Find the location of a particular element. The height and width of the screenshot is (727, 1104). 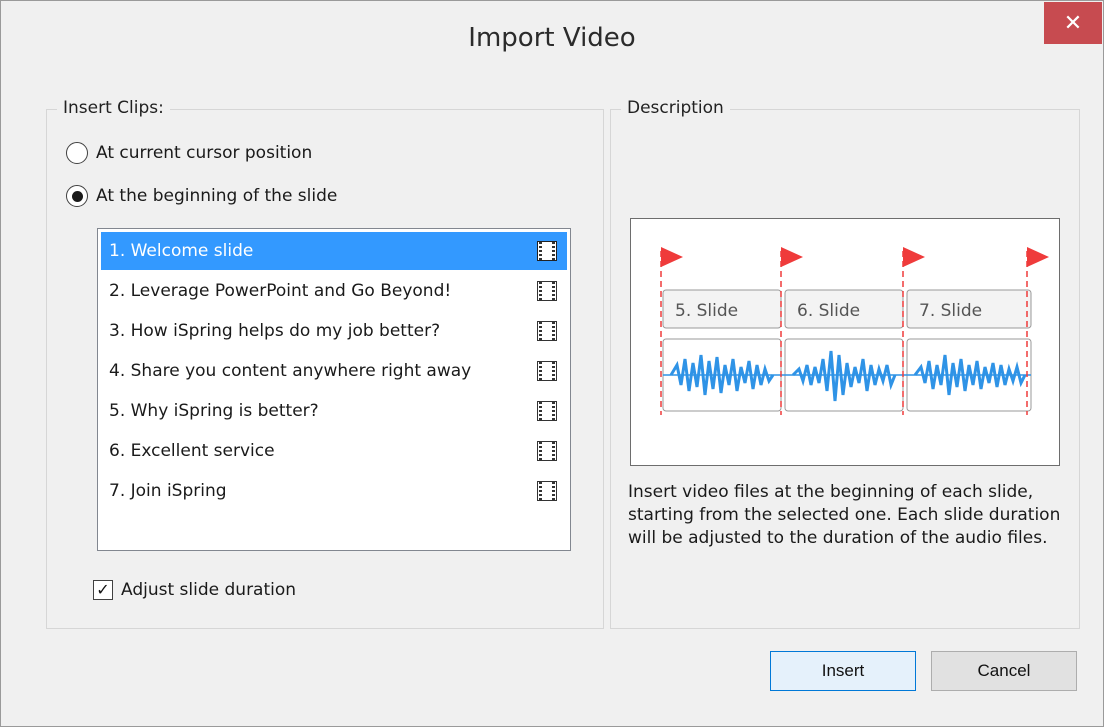

list-item: 6. Excellent service is located at coordinates (334, 451).